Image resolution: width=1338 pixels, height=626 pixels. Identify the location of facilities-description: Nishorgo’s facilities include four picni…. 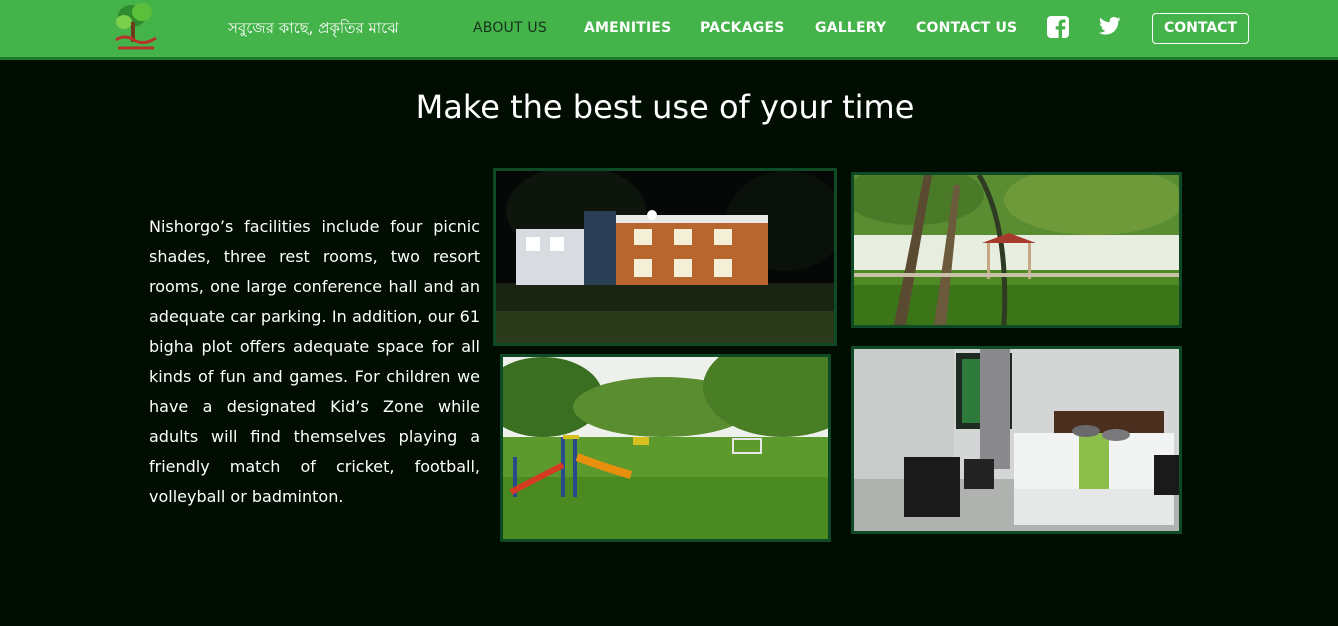
(314, 361).